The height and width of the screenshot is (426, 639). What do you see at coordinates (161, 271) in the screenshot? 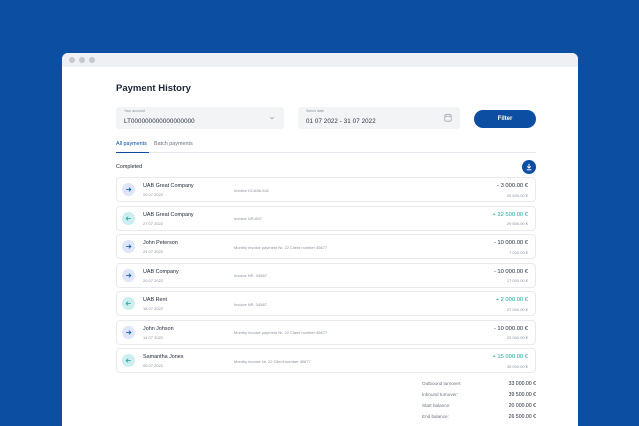
I see `payment-counterparty: UAB Company` at bounding box center [161, 271].